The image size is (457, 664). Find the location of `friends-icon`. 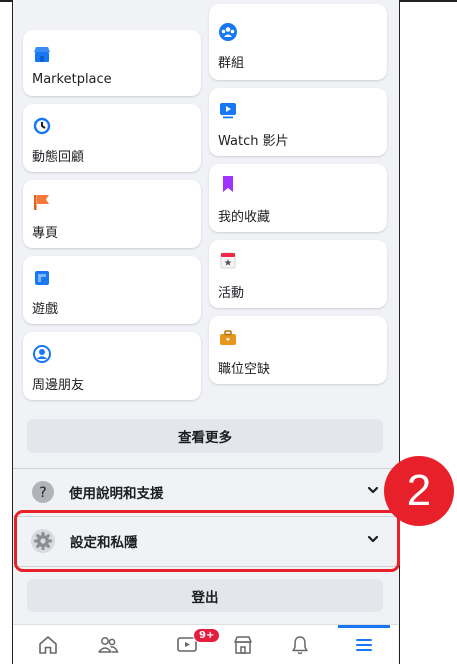

friends-icon is located at coordinates (108, 645).